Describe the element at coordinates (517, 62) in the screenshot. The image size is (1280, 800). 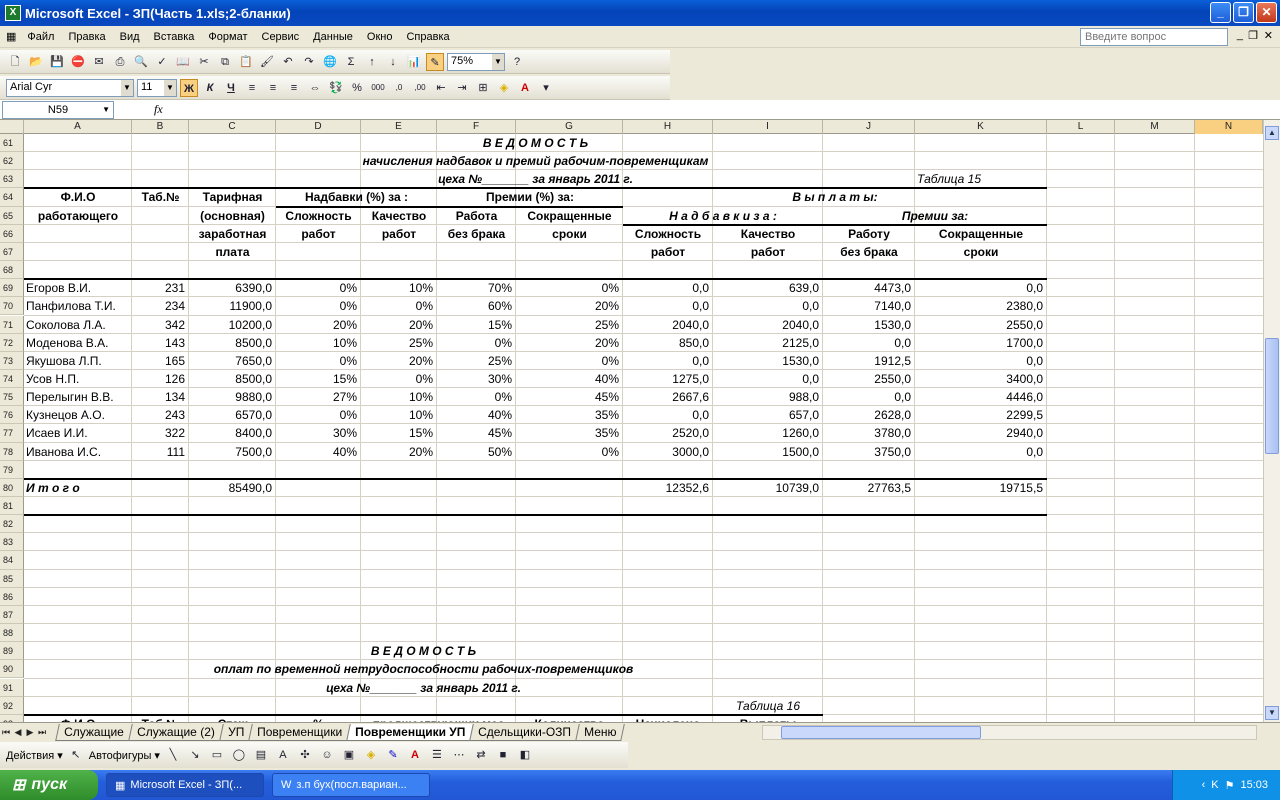
I see `help-icon: ?` at that location.